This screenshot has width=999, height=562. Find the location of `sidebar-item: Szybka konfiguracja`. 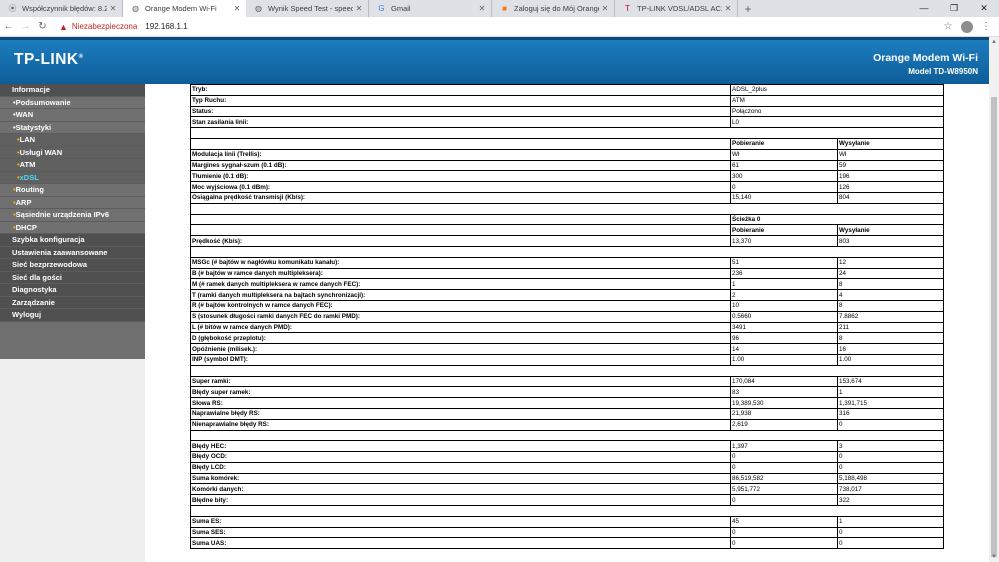

sidebar-item: Szybka konfiguracja is located at coordinates (72, 240).